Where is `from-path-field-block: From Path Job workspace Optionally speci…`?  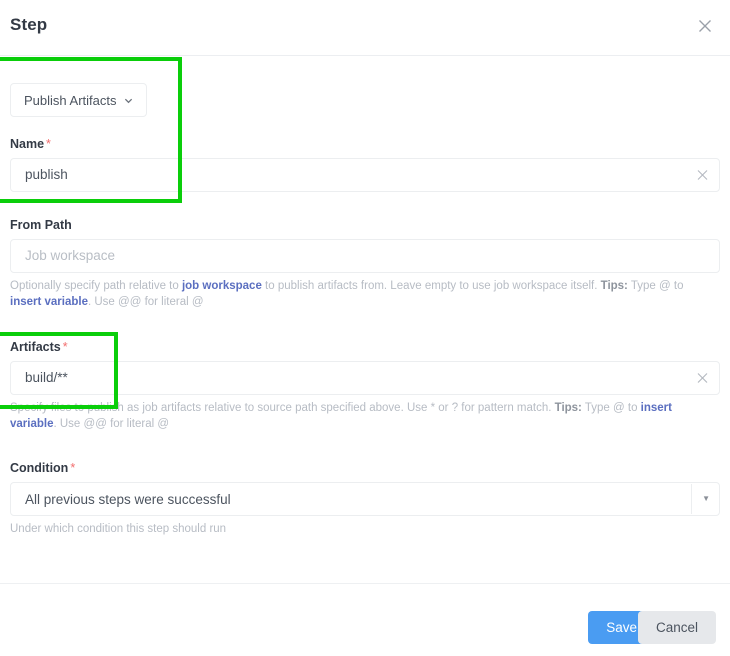 from-path-field-block: From Path Job workspace Optionally speci… is located at coordinates (365, 263).